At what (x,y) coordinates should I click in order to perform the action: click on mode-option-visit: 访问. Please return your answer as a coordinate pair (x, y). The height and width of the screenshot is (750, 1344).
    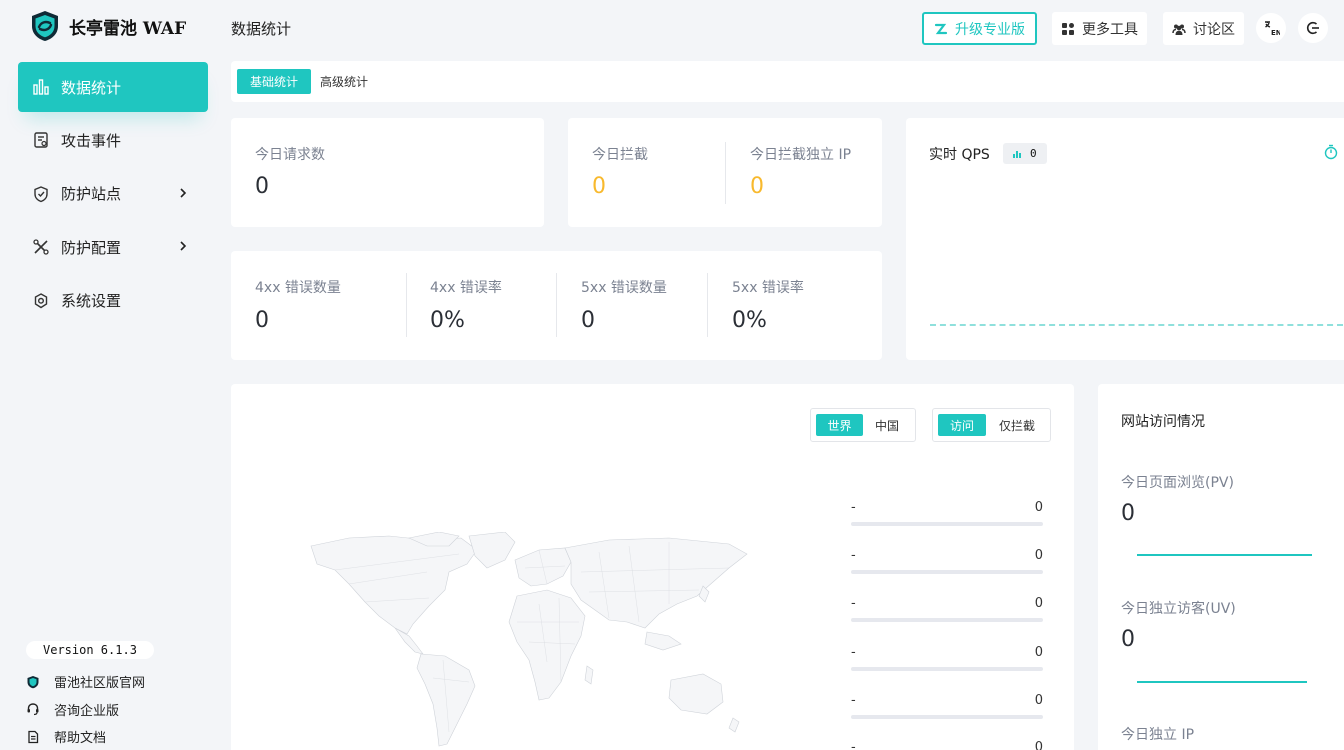
    Looking at the image, I should click on (962, 425).